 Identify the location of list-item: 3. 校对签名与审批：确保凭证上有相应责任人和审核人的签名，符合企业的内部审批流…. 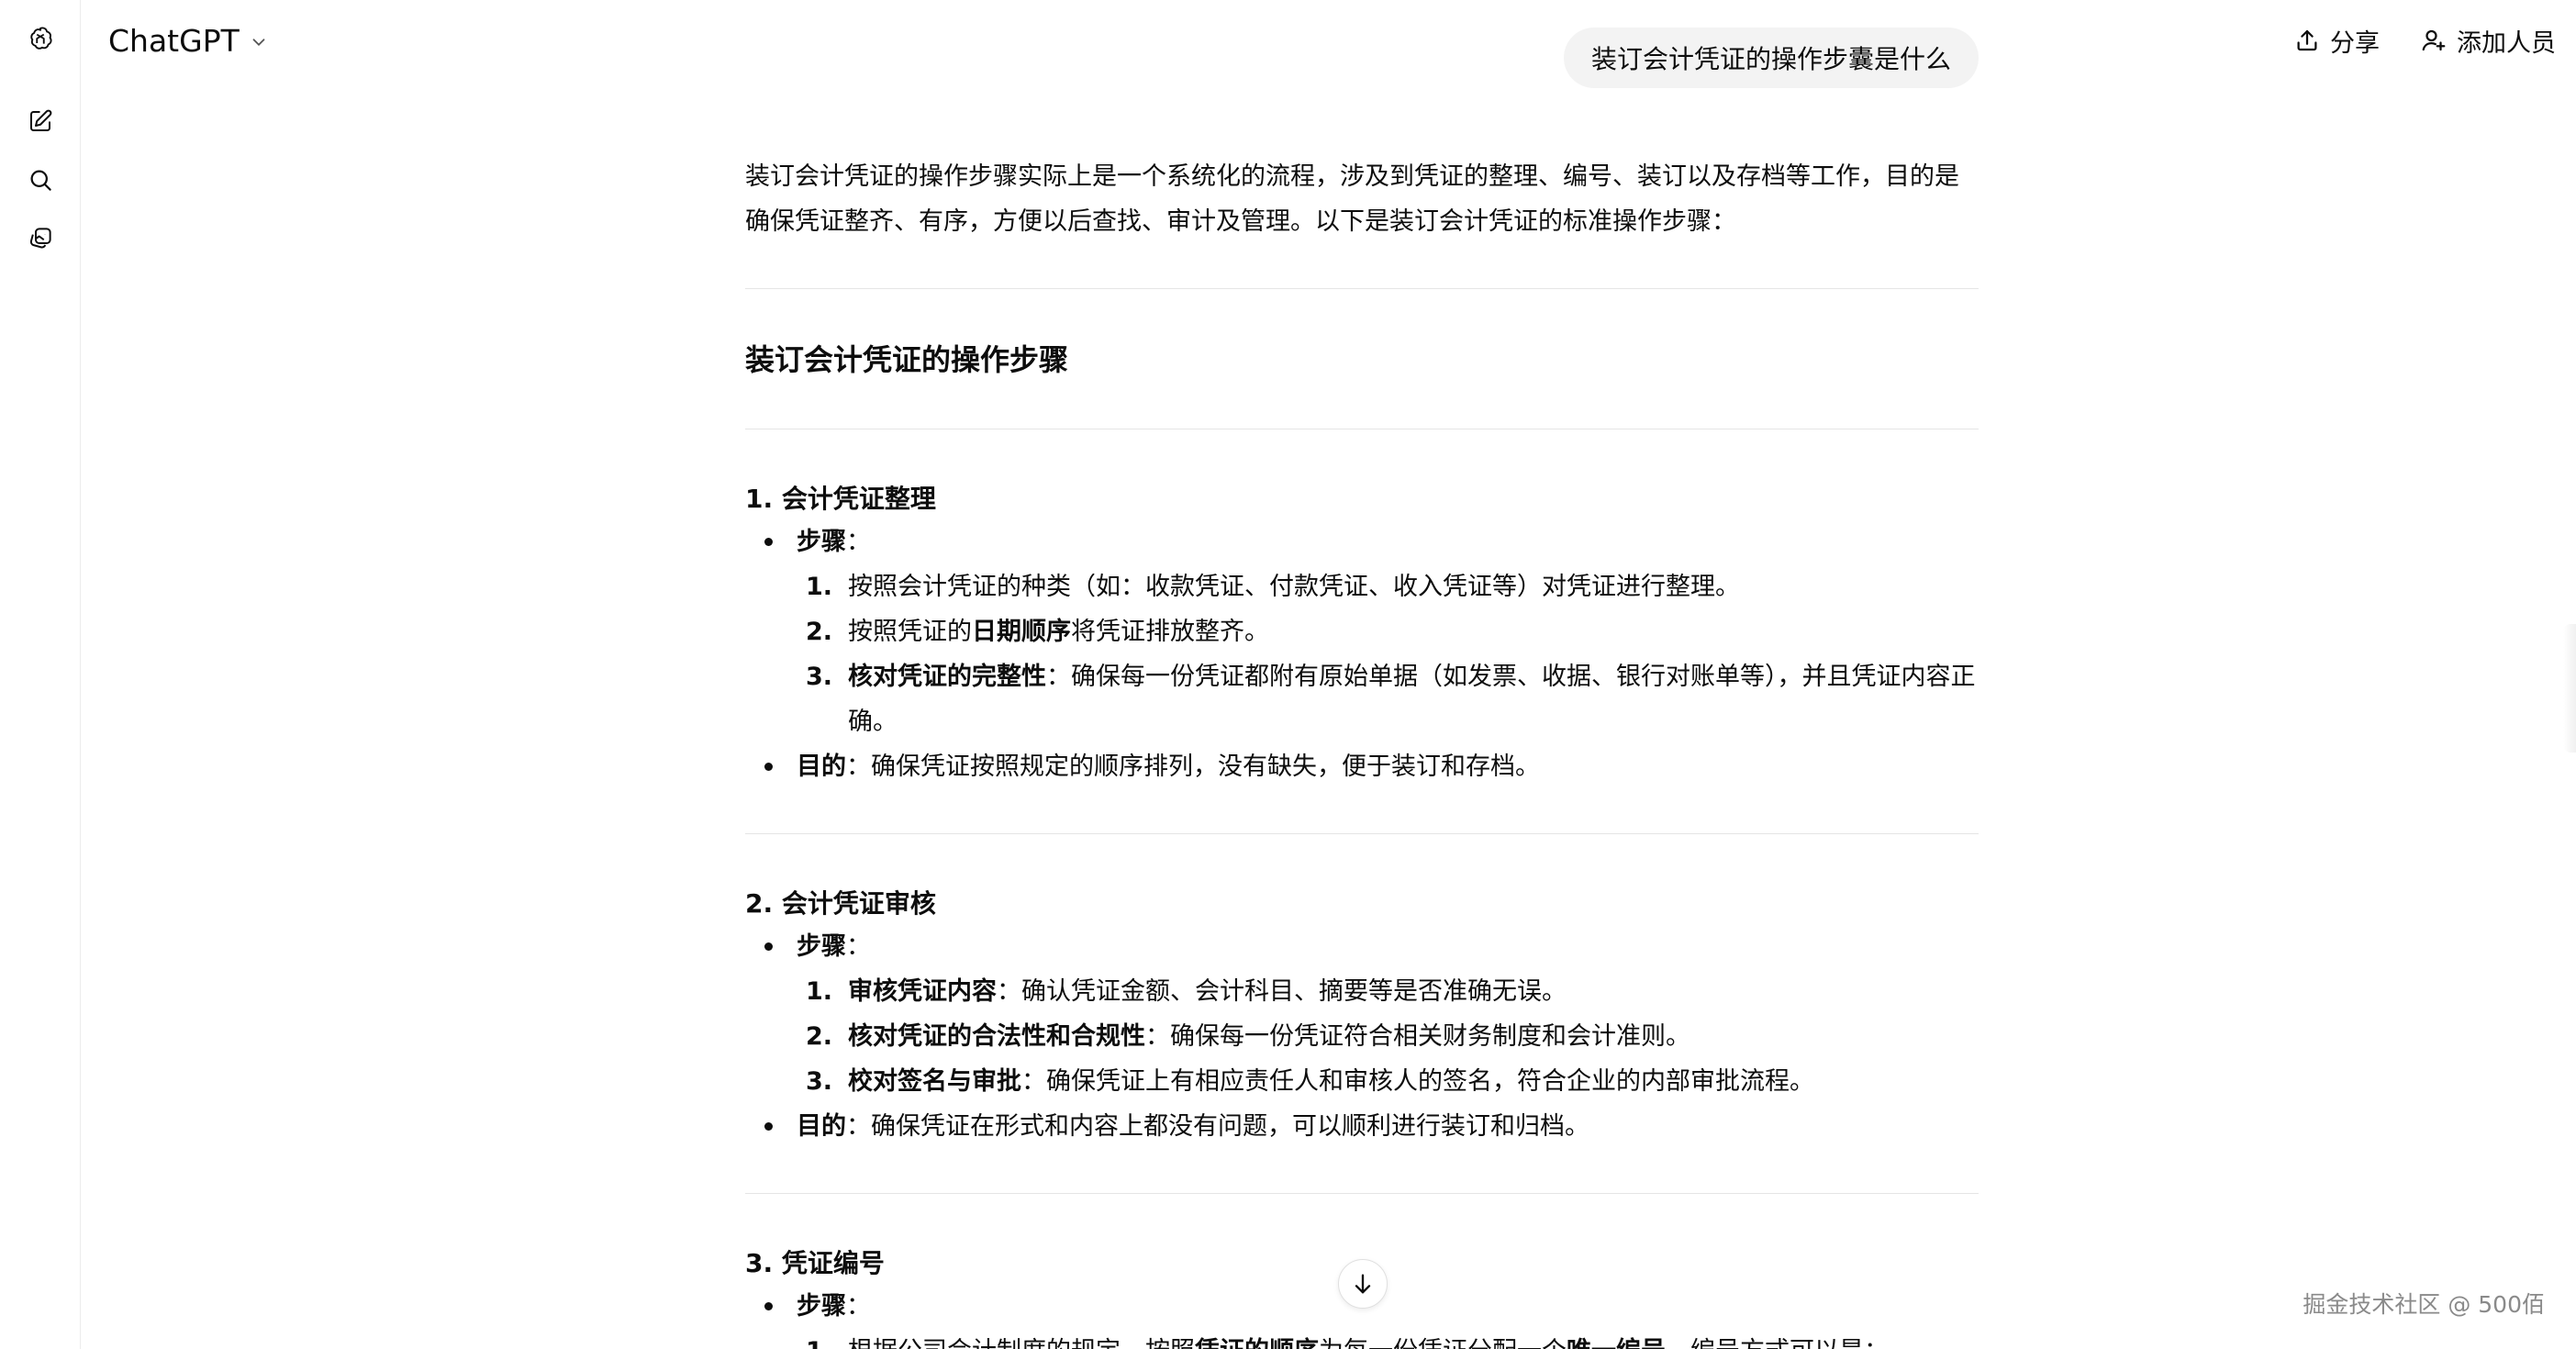
(1310, 1081).